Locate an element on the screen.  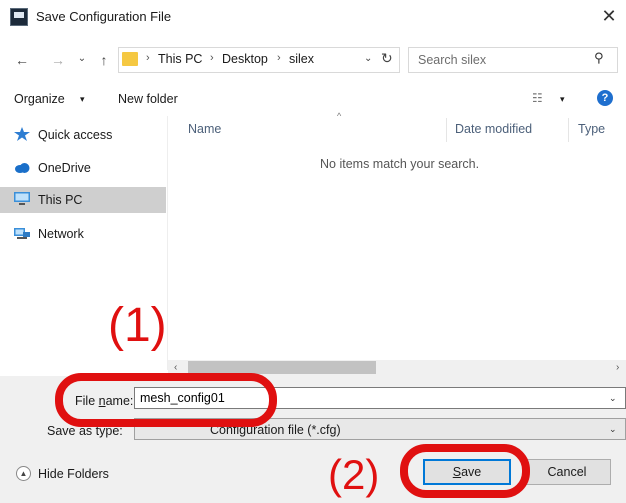
sidebar-item-this-pc: This PC is located at coordinates (83, 200).